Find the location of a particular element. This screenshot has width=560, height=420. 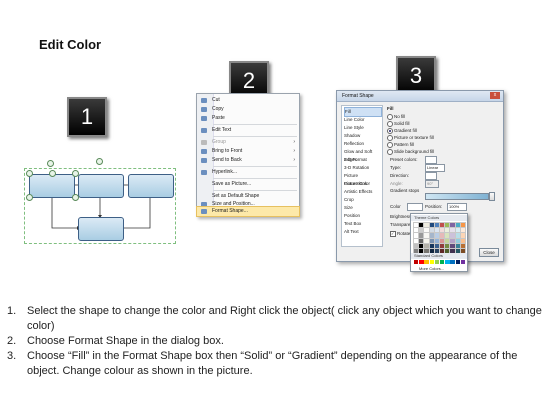

position-input: 100% is located at coordinates (457, 207).